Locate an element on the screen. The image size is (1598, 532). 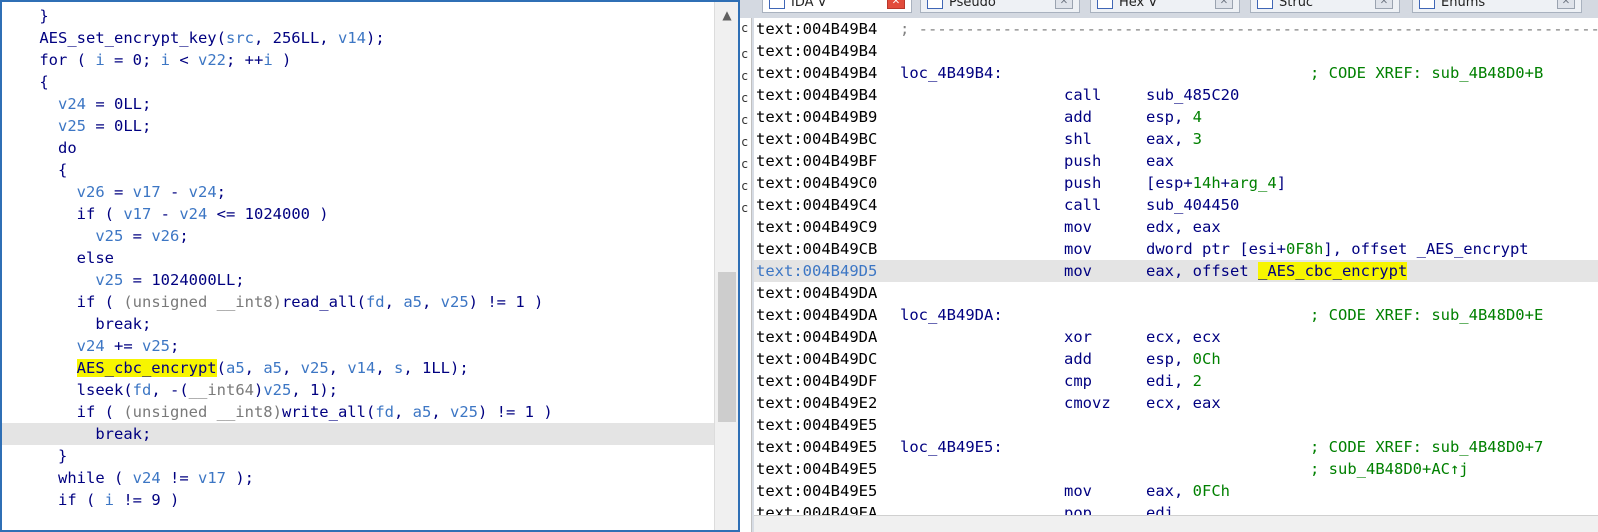
pseudocode-line: v24 = 0LL; is located at coordinates (358, 104).